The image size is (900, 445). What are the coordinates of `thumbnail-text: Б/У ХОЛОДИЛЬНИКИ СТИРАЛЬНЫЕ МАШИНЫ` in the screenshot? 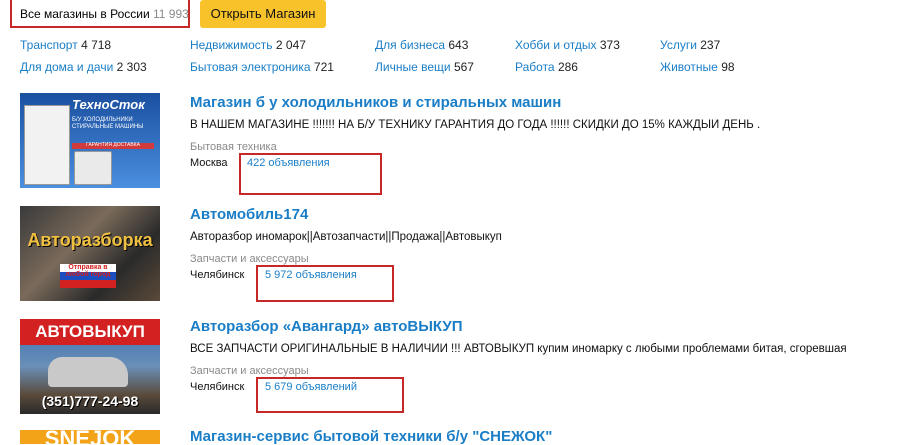 It's located at (108, 123).